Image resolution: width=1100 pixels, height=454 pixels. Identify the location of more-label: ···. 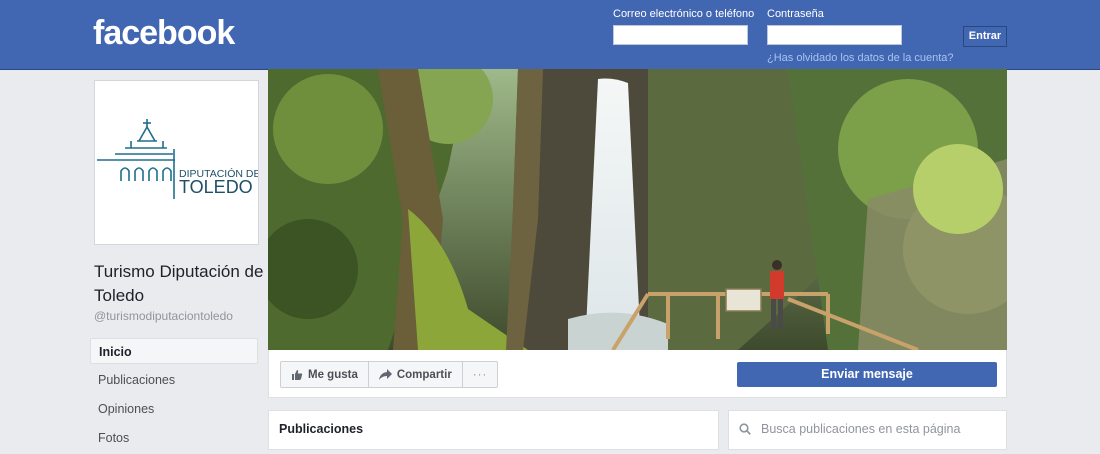
(480, 374).